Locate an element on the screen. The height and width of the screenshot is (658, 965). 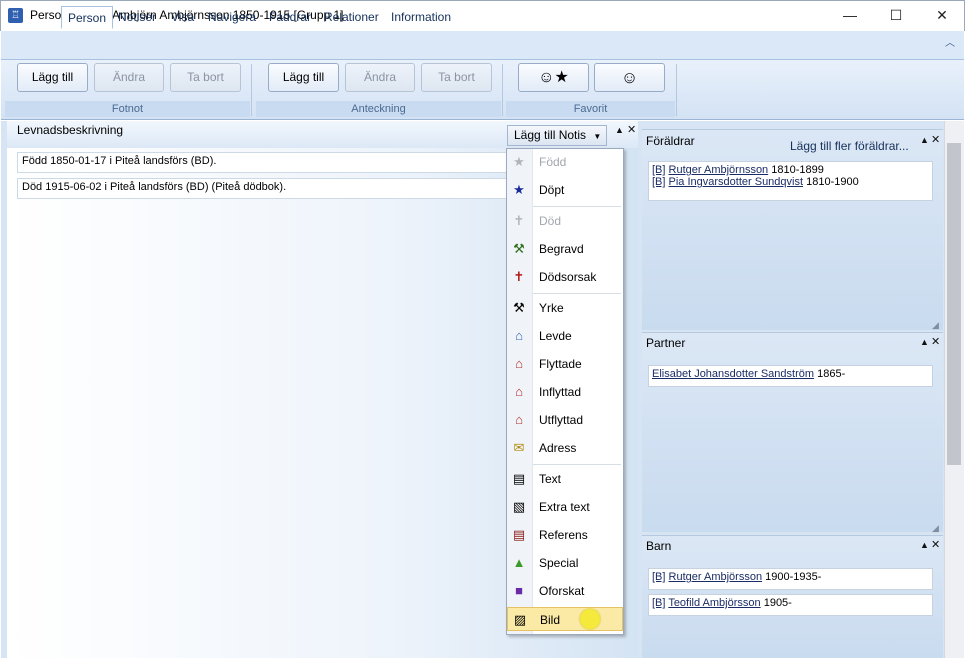
favorite-star-face-button: ☺★ is located at coordinates (553, 77).